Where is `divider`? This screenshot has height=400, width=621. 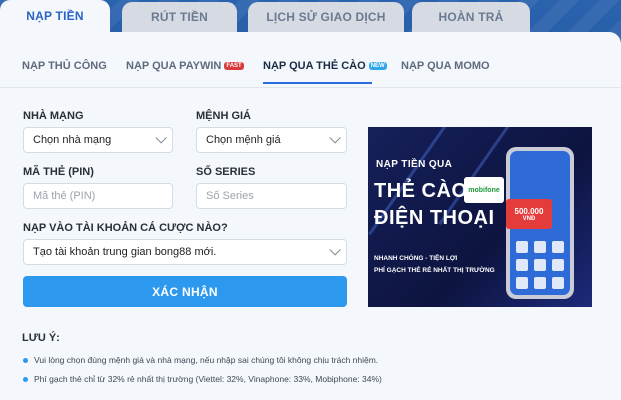
divider is located at coordinates (310, 87).